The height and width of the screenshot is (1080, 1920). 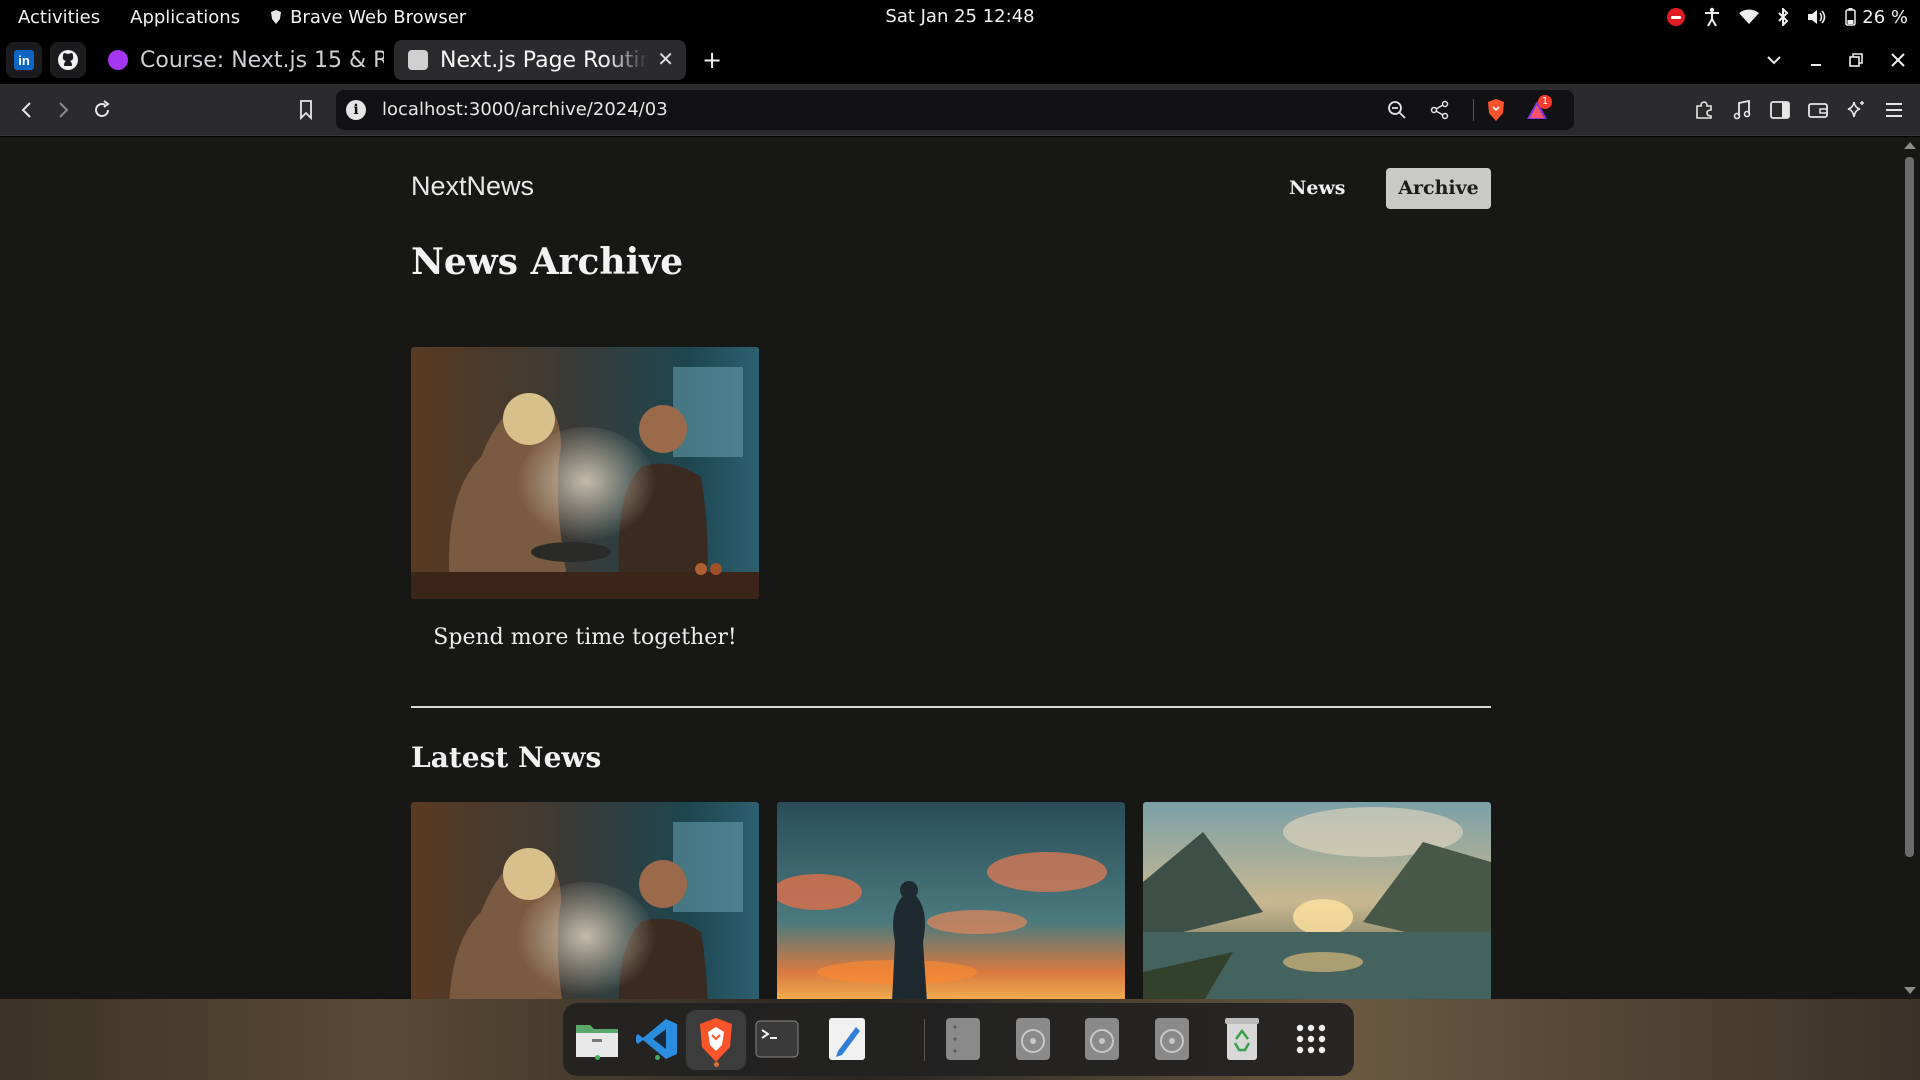 I want to click on bookmark-button, so click(x=306, y=110).